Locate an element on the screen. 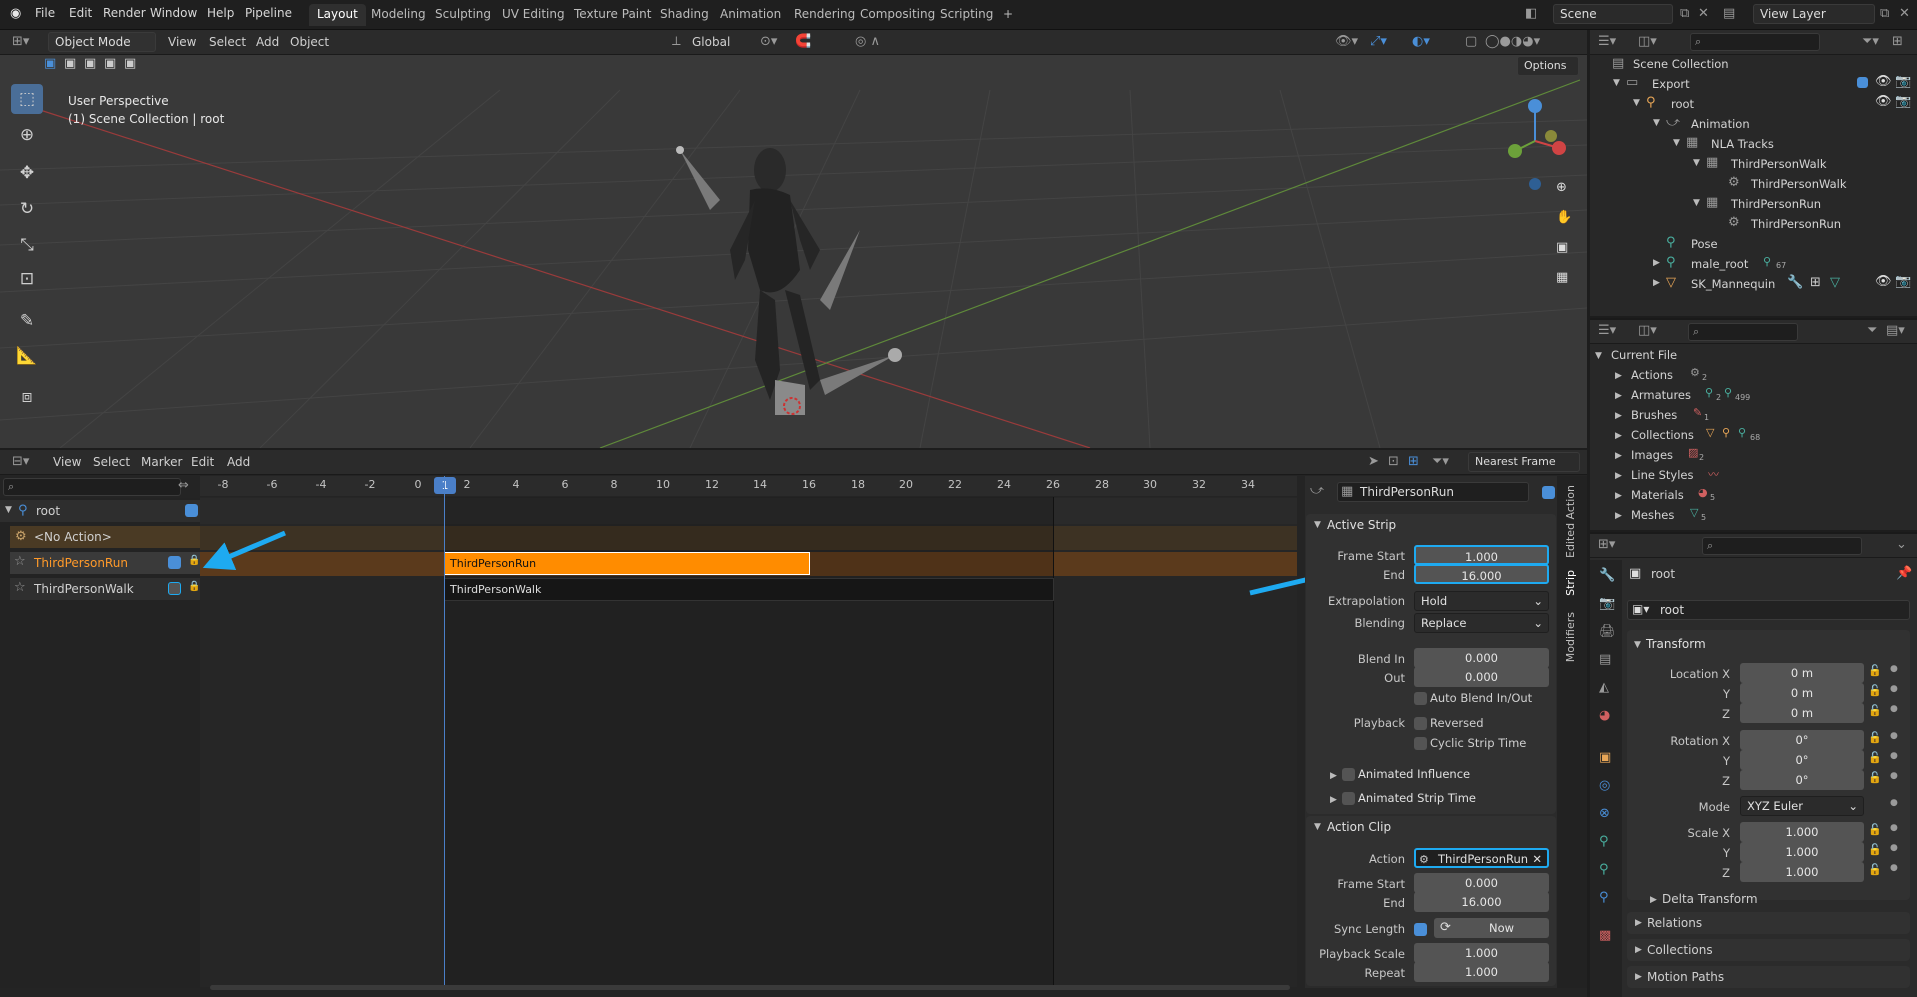 This screenshot has width=1917, height=997. xray-icon: ▢ is located at coordinates (1471, 41).